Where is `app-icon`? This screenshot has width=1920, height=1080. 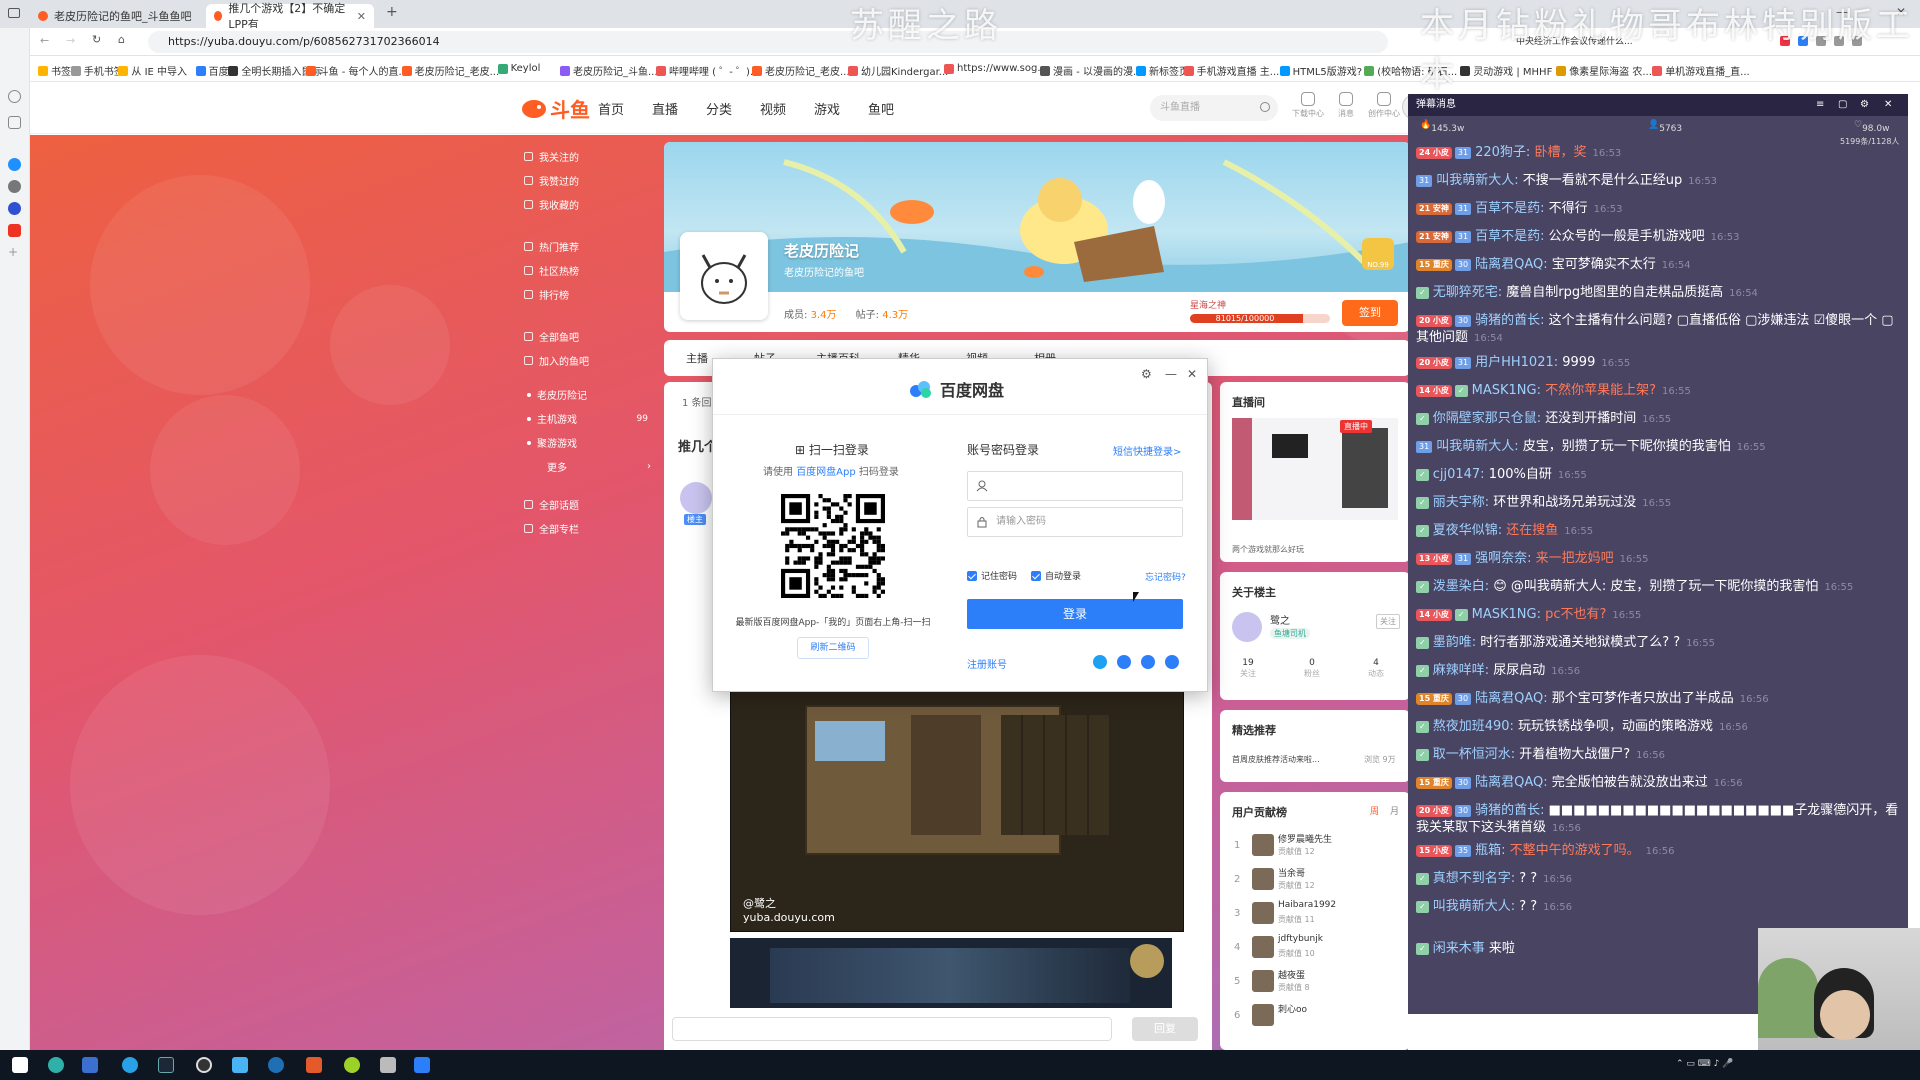
app-icon is located at coordinates (90, 1065).